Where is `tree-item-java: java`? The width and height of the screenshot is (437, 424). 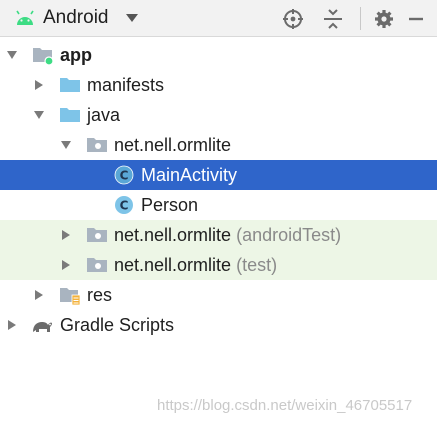
tree-item-java: java is located at coordinates (218, 115).